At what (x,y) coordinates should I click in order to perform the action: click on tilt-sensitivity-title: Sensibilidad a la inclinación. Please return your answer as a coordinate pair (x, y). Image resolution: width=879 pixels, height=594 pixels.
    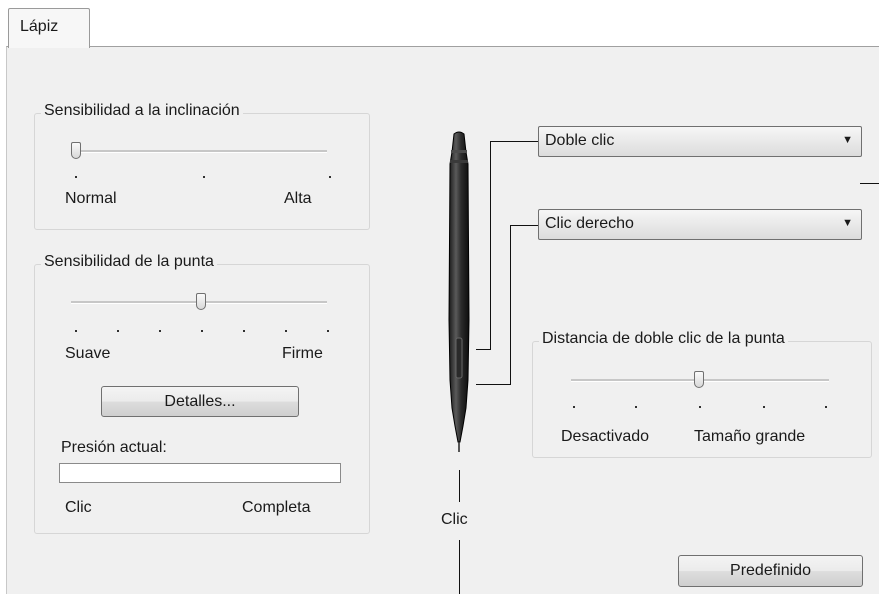
    Looking at the image, I should click on (142, 111).